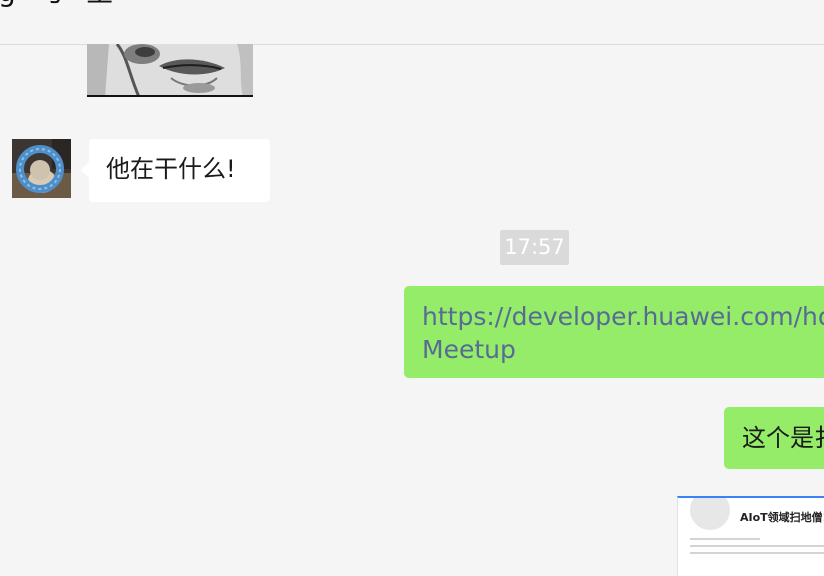 The image size is (824, 576). What do you see at coordinates (60, 5) in the screenshot?
I see `chat-title: g 与 空` at bounding box center [60, 5].